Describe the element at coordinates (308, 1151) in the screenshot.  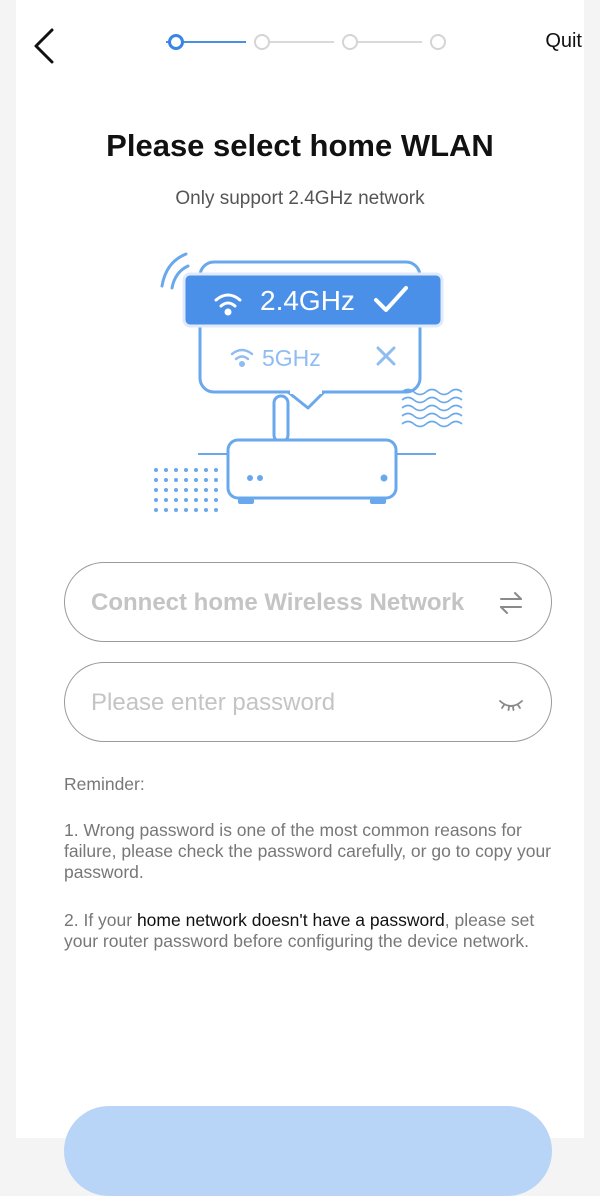
I see `next-button` at that location.